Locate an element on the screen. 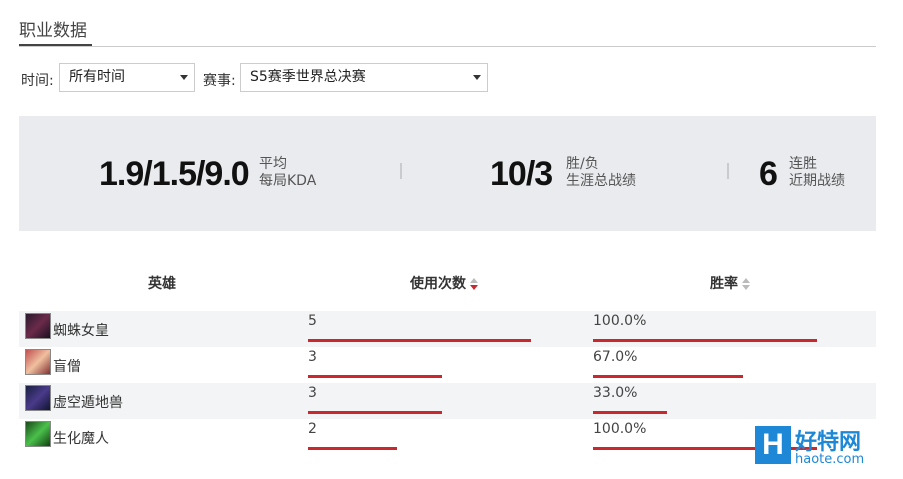 This screenshot has width=903, height=479. table-row: 盲僧 3 67.0% is located at coordinates (447, 365).